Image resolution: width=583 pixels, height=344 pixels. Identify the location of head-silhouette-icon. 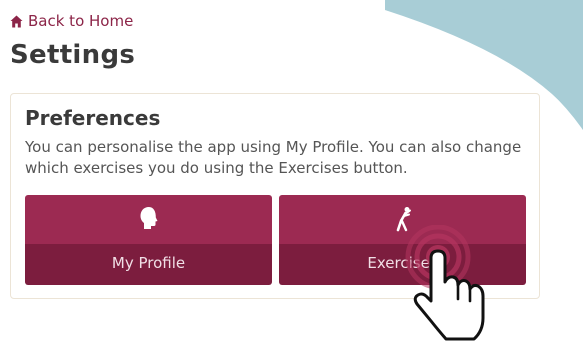
(148, 218).